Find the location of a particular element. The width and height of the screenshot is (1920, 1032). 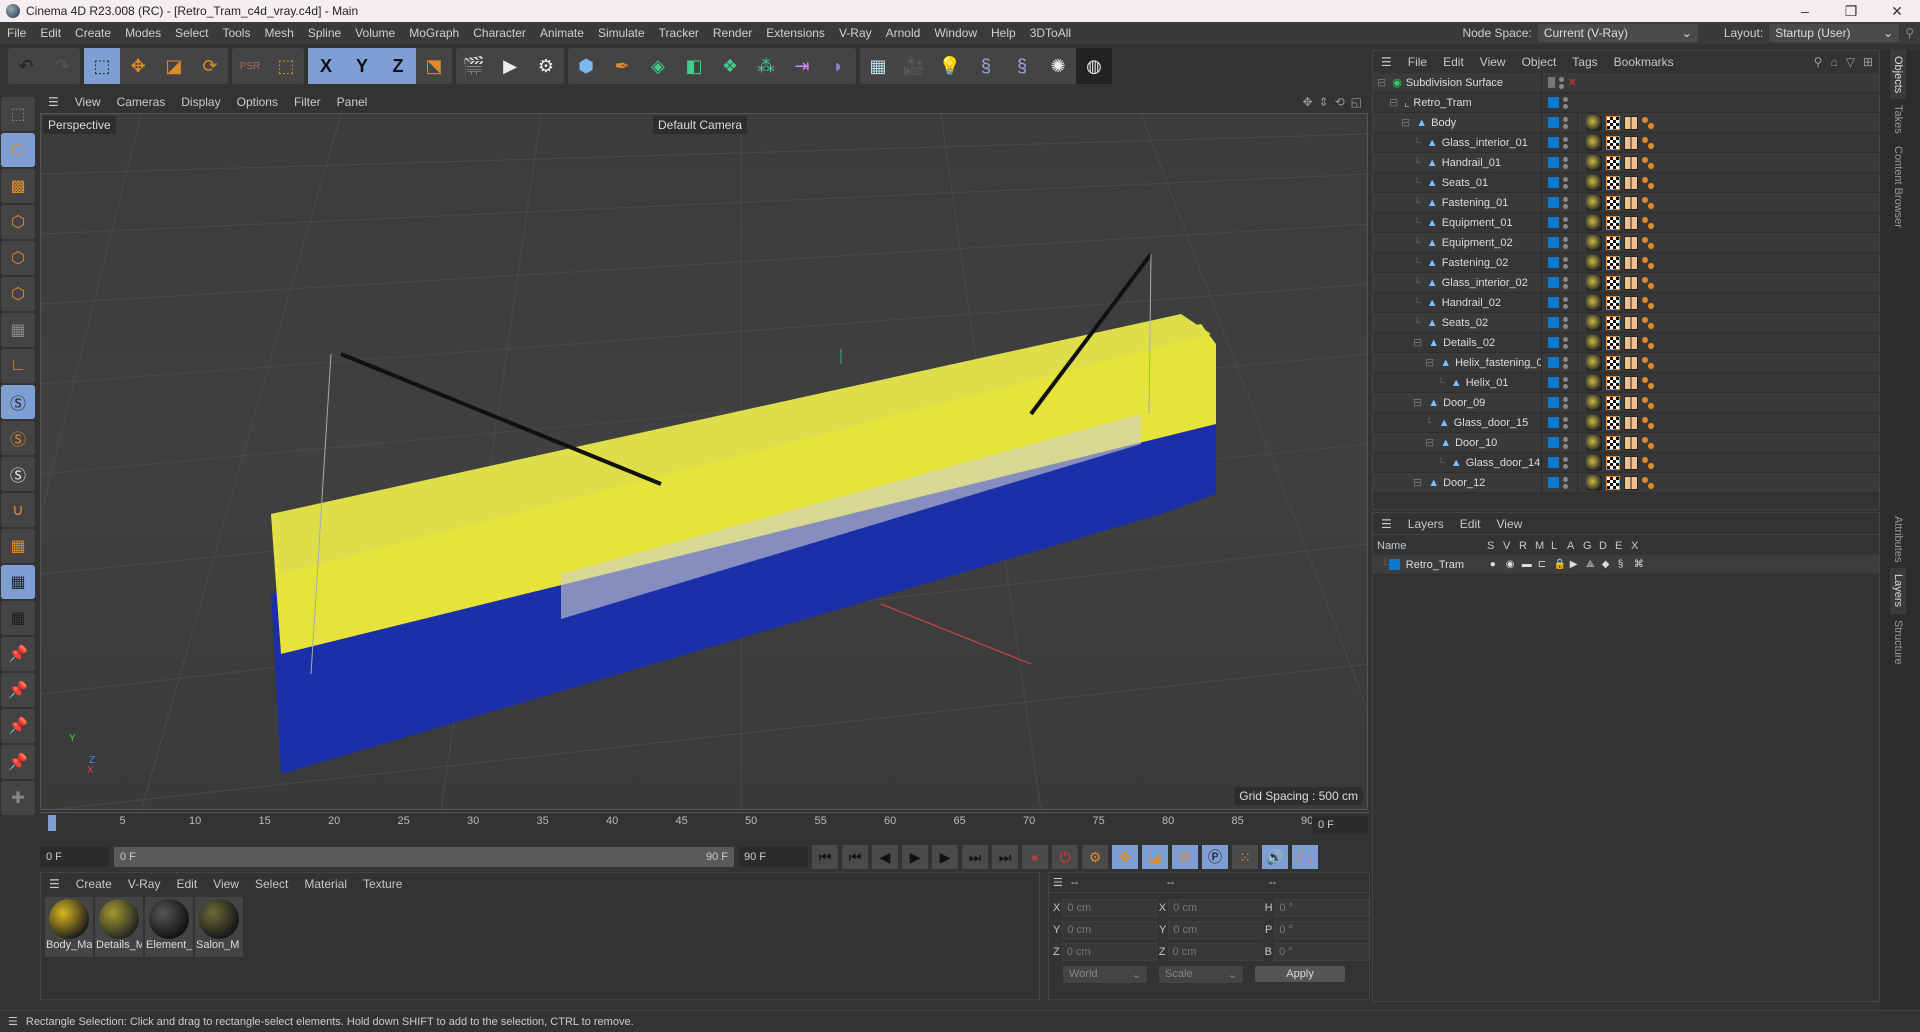

object-row: └ ▲ Glass_door_15 is located at coordinates (1626, 422).